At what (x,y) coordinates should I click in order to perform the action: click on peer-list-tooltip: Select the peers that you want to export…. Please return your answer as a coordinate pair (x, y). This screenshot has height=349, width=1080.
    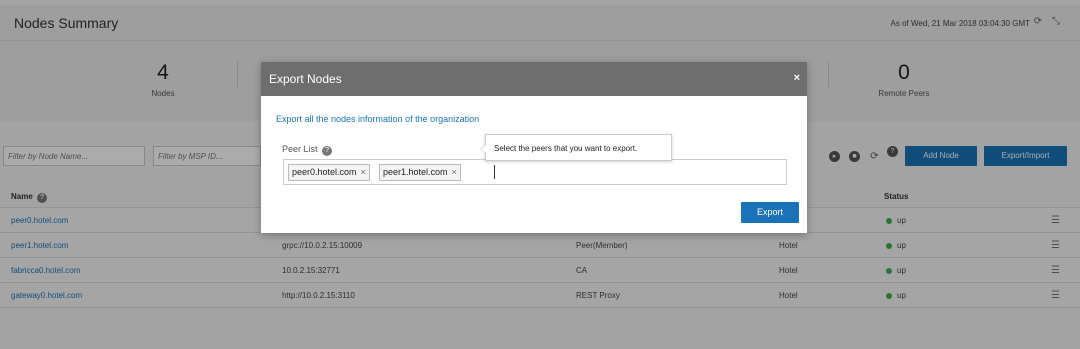
    Looking at the image, I should click on (576, 147).